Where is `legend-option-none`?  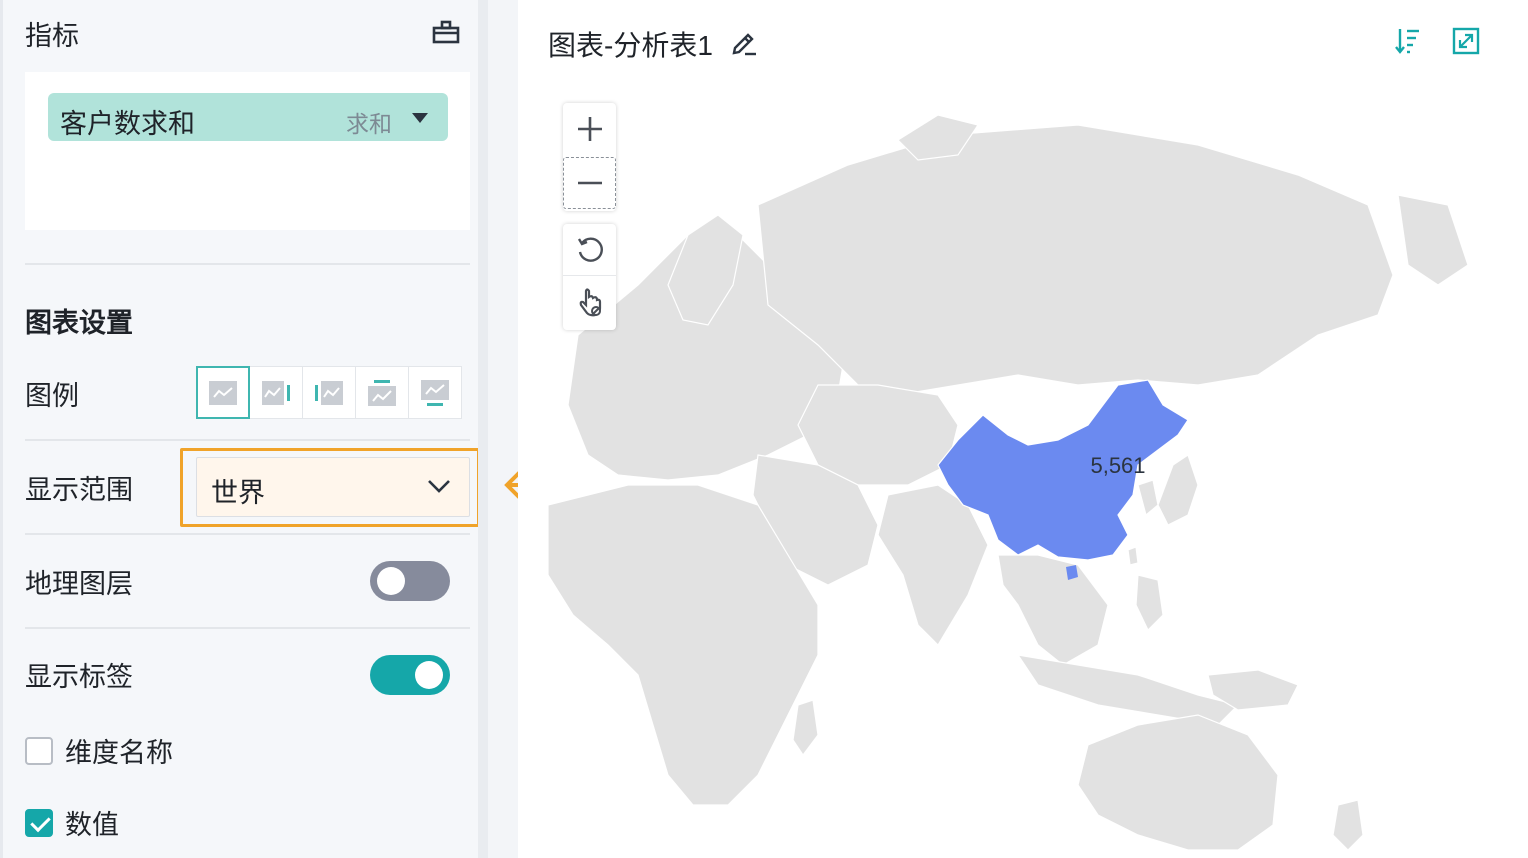 legend-option-none is located at coordinates (223, 392).